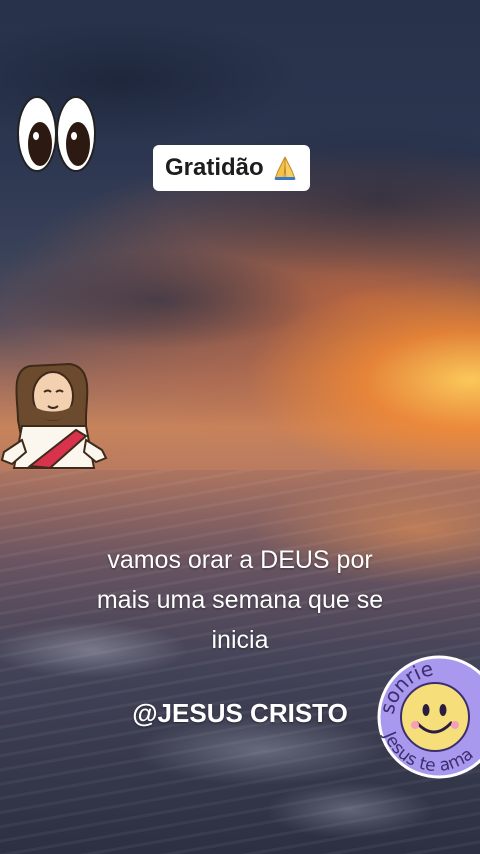  I want to click on caption-line-3: inicia, so click(240, 640).